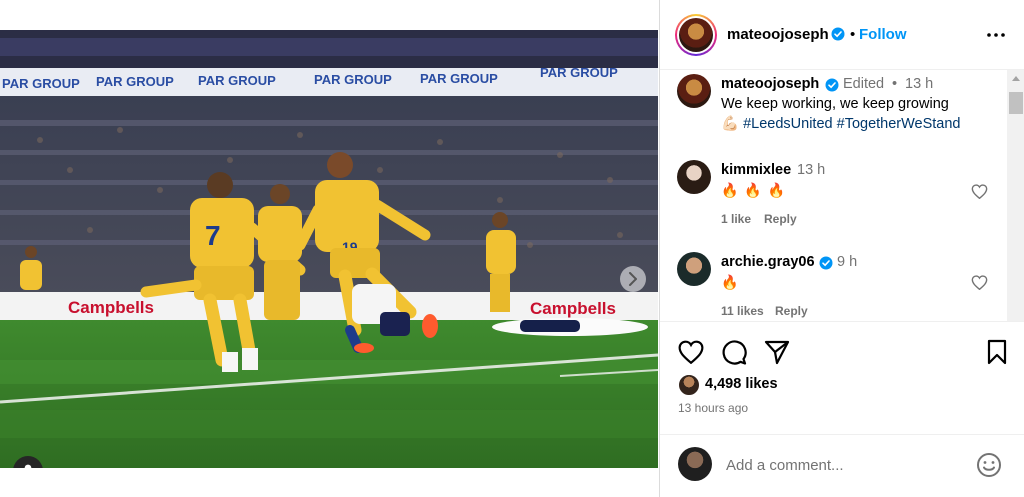  What do you see at coordinates (997, 352) in the screenshot?
I see `bookmark-icon` at bounding box center [997, 352].